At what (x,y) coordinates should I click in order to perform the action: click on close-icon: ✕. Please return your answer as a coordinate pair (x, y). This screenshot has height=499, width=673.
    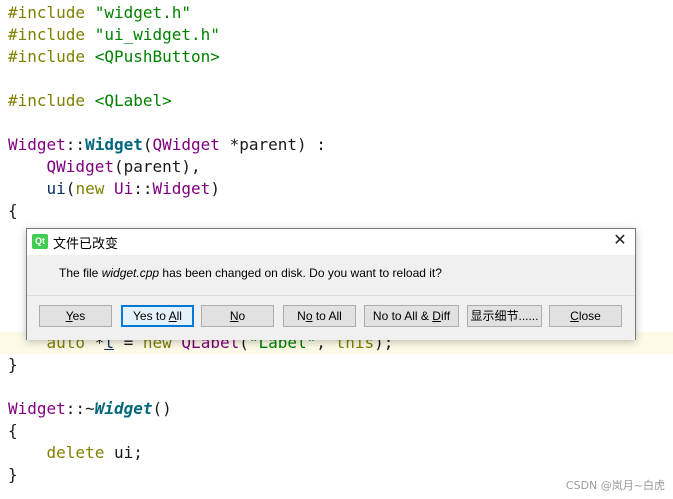
    Looking at the image, I should click on (620, 241).